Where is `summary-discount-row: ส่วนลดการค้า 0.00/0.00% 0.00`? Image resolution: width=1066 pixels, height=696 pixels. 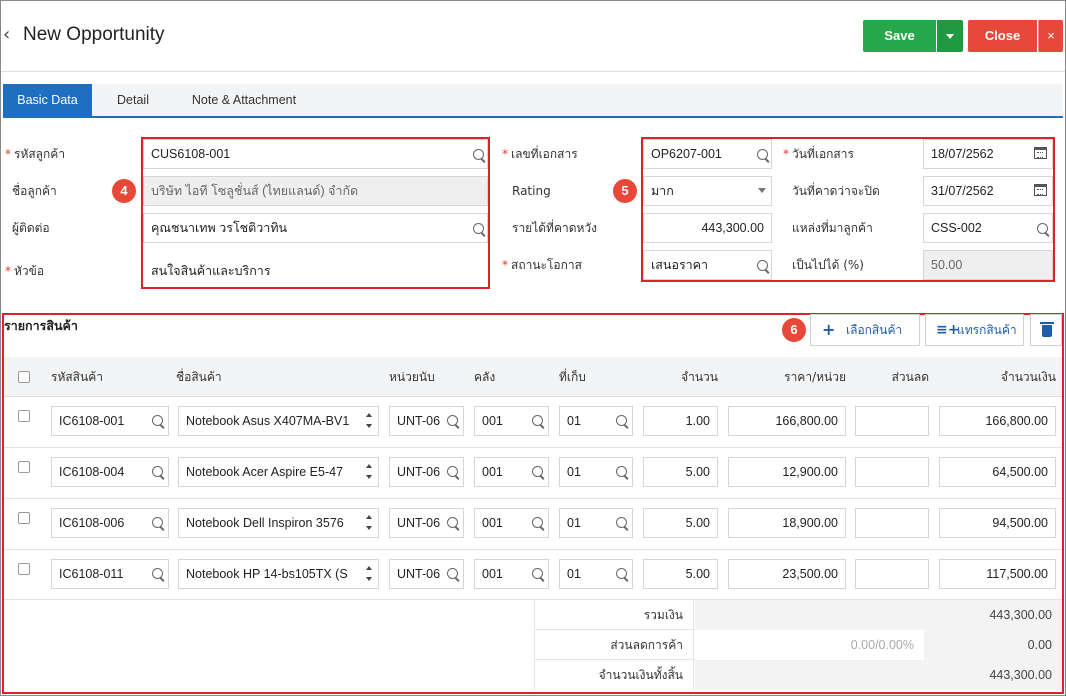 summary-discount-row: ส่วนลดการค้า 0.00/0.00% 0.00 is located at coordinates (798, 645).